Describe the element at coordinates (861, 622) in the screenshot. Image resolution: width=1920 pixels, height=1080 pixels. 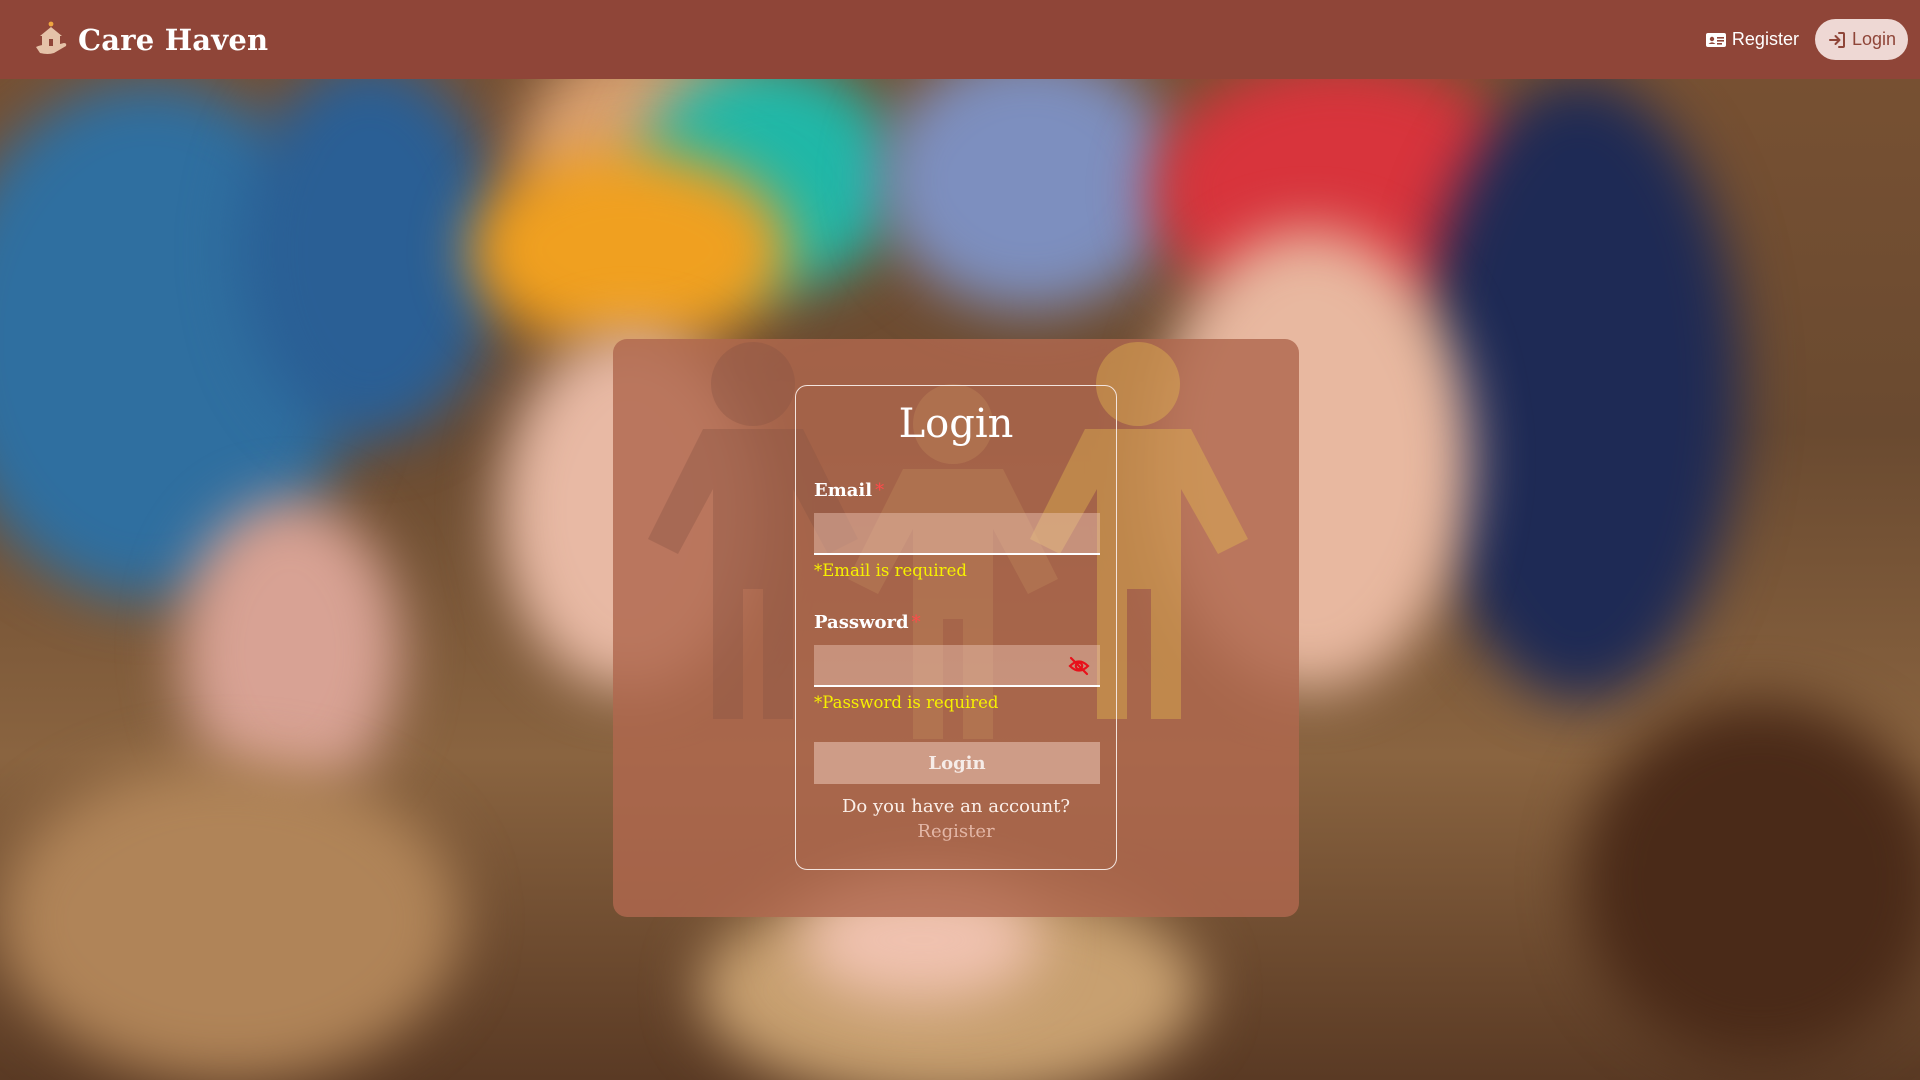
I see `password-label-text: Password` at that location.